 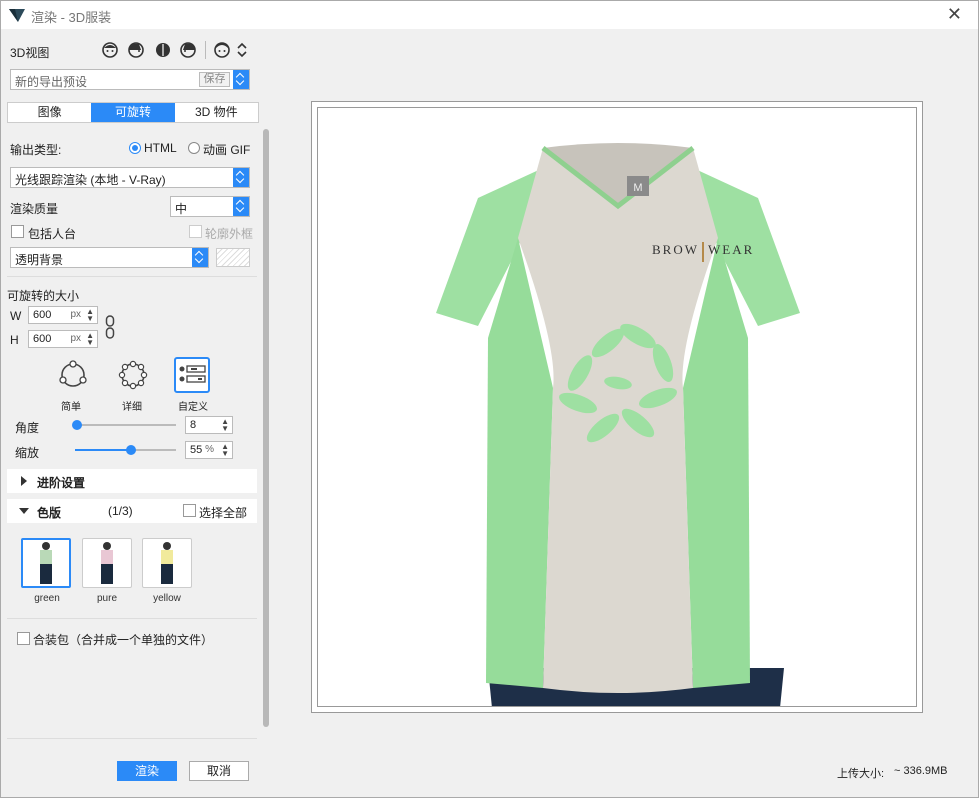 I want to click on outline-checkbox, so click(x=195, y=231).